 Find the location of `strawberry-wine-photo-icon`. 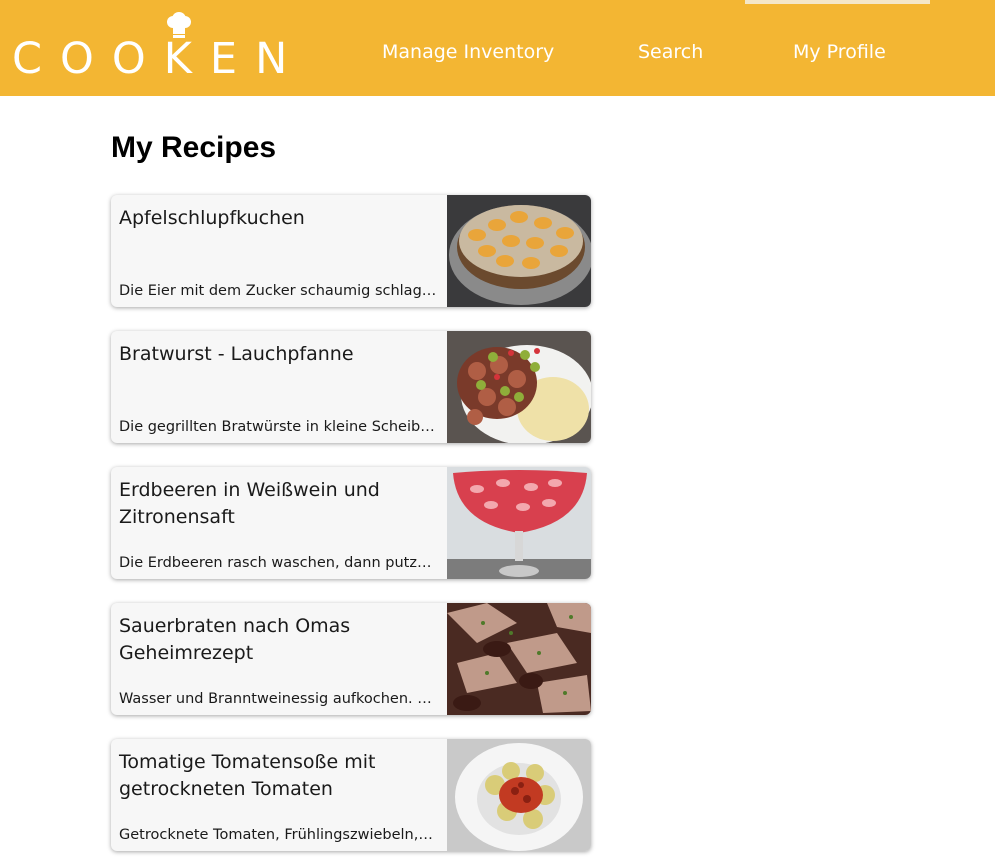

strawberry-wine-photo-icon is located at coordinates (519, 523).